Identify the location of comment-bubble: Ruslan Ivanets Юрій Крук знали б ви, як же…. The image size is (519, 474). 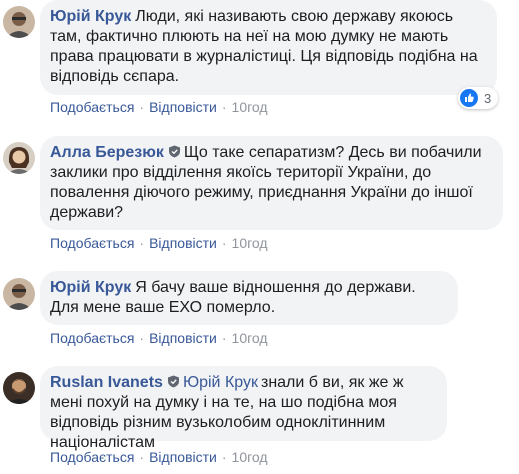
(243, 408).